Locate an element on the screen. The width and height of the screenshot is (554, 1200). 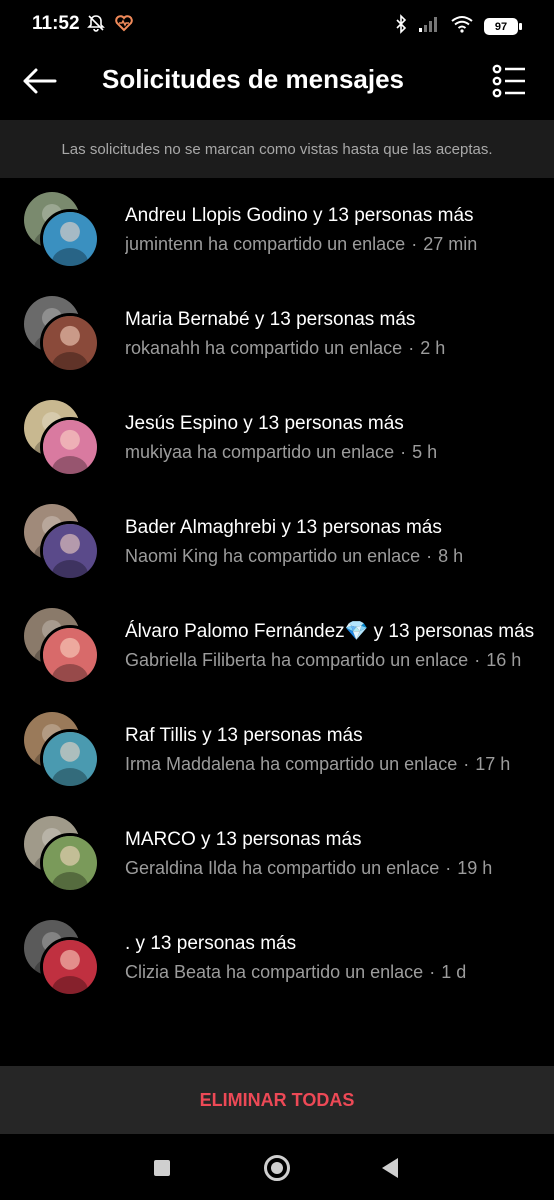
signal-icon is located at coordinates (429, 26).